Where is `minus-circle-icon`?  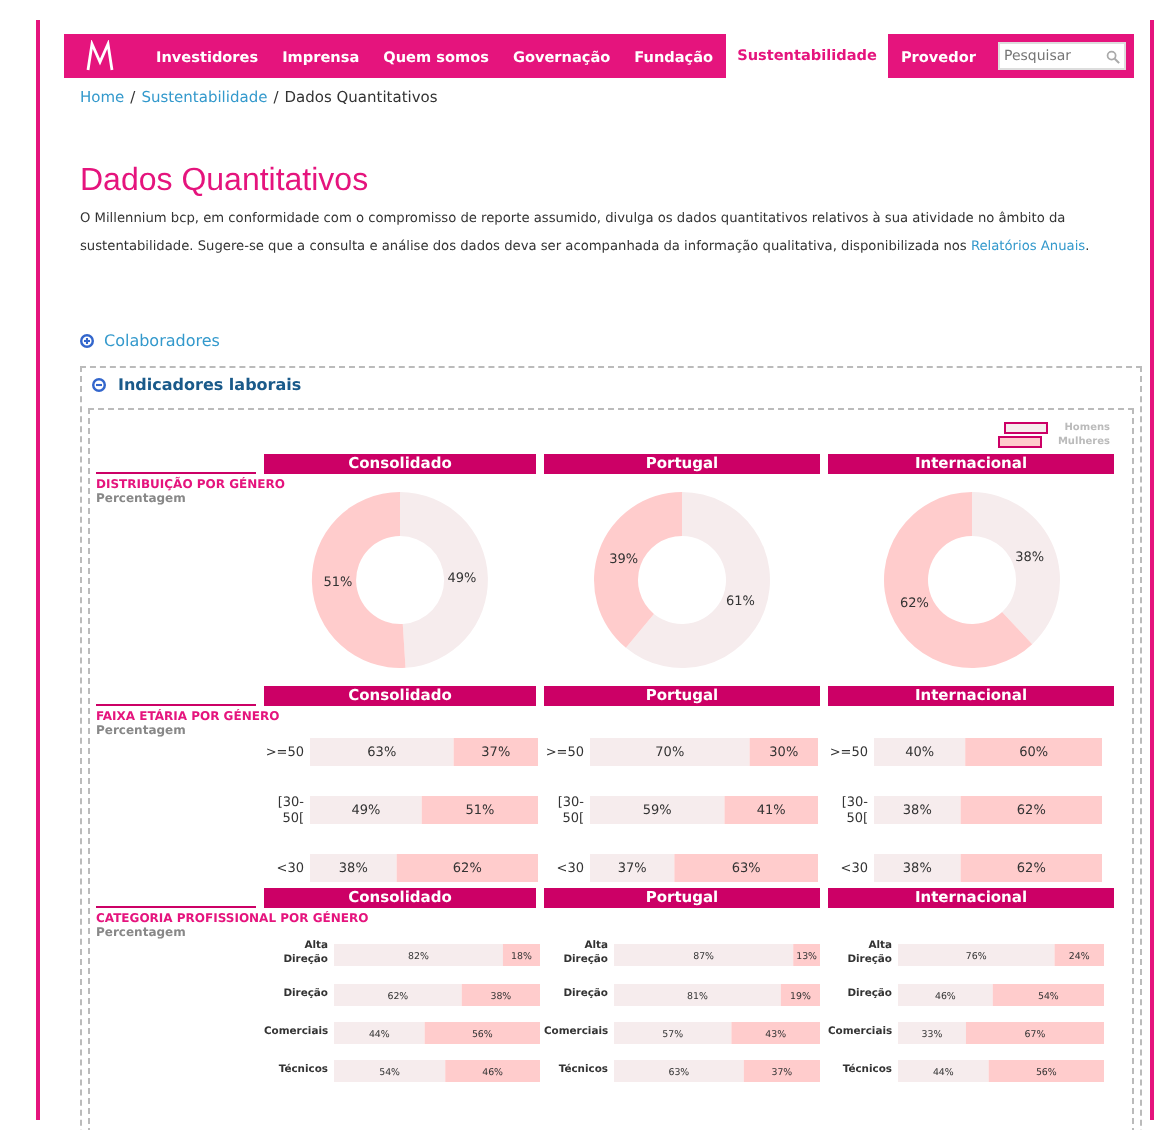 minus-circle-icon is located at coordinates (99, 385).